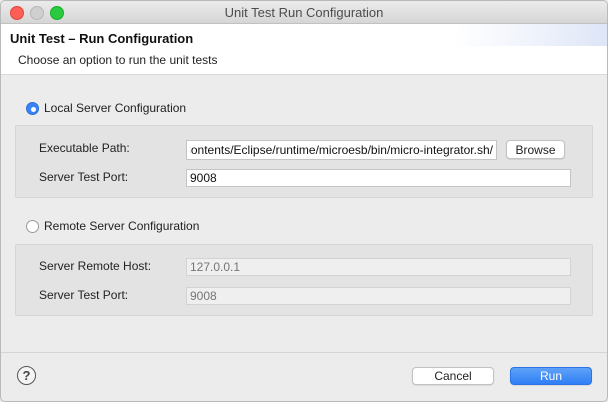 The height and width of the screenshot is (402, 608). What do you see at coordinates (115, 108) in the screenshot?
I see `local-server-radio-label: Local Server Configuration` at bounding box center [115, 108].